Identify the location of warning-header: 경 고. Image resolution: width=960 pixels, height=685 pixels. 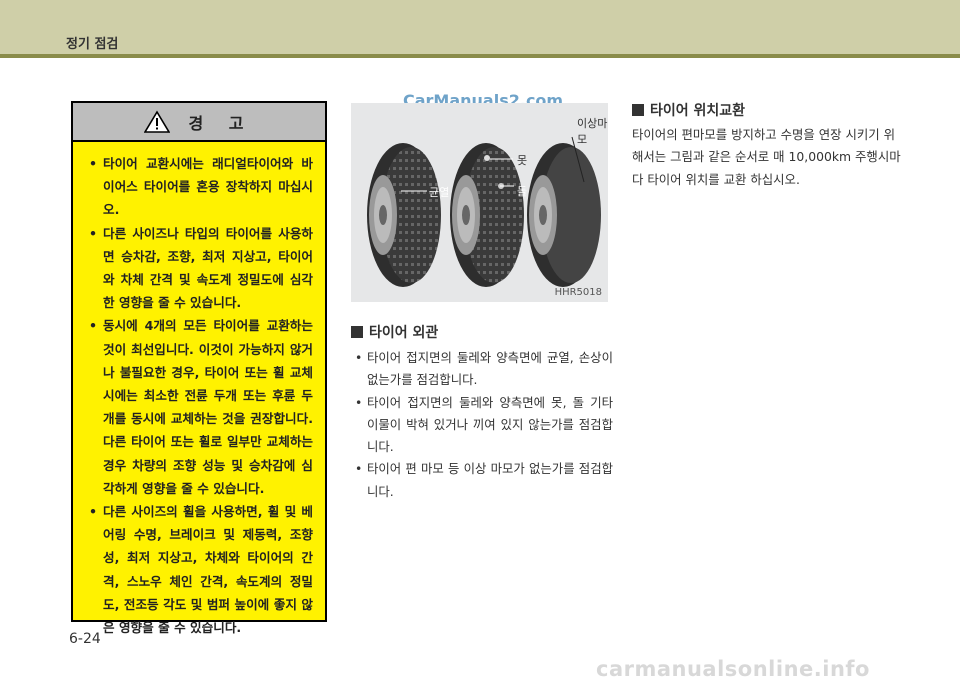
(199, 122).